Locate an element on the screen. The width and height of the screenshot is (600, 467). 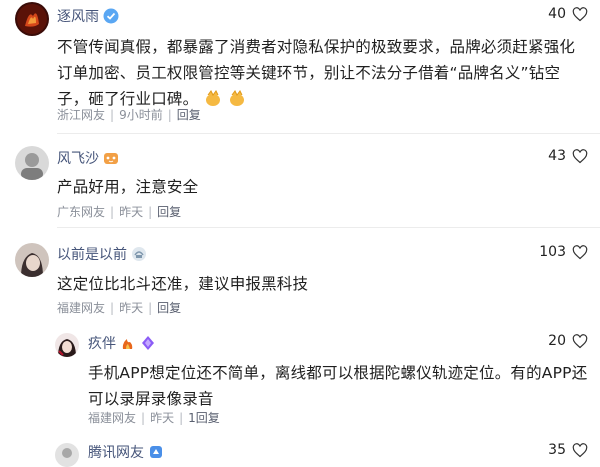
comment-meta: 浙江网友 | 9小时前 | 回复 is located at coordinates (129, 114).